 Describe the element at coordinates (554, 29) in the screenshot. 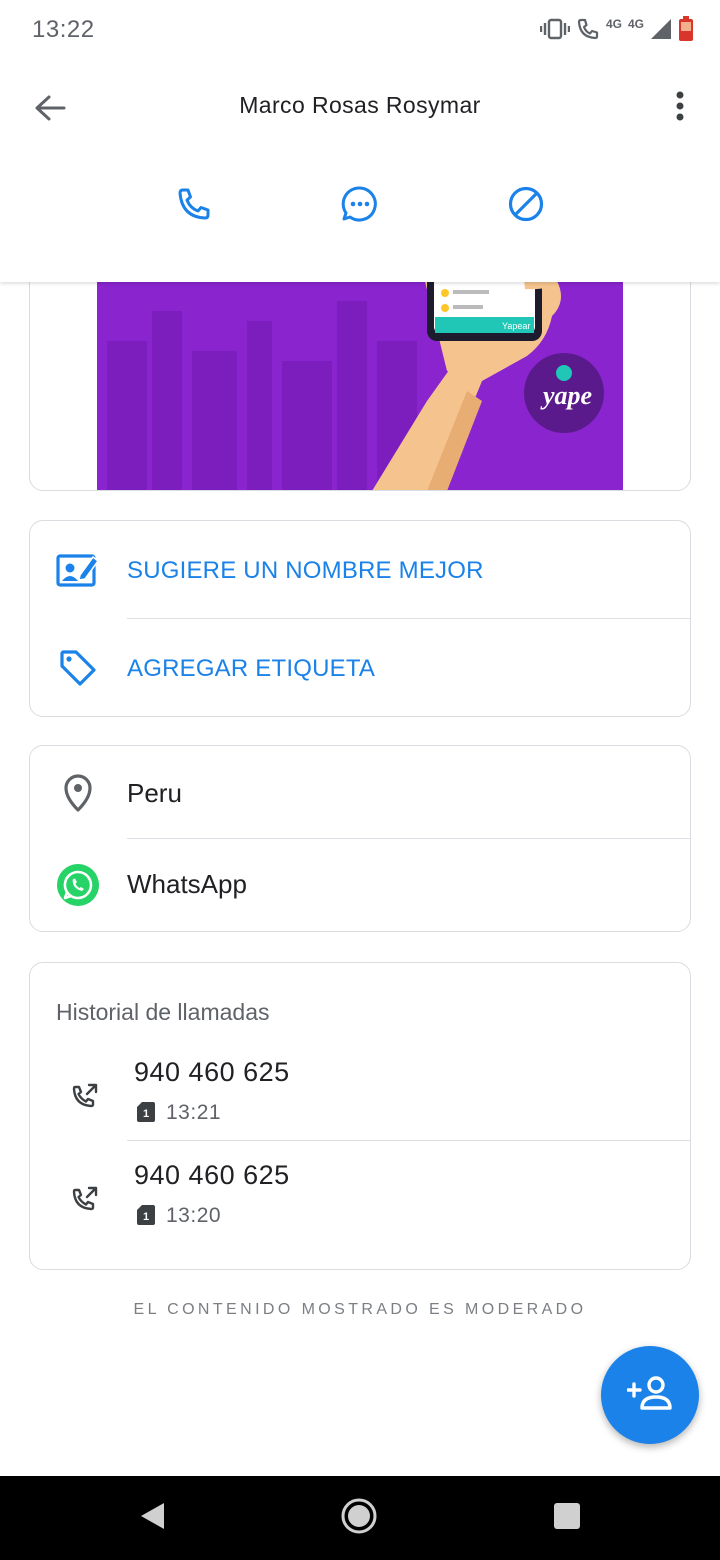

I see `vibrate-icon` at that location.